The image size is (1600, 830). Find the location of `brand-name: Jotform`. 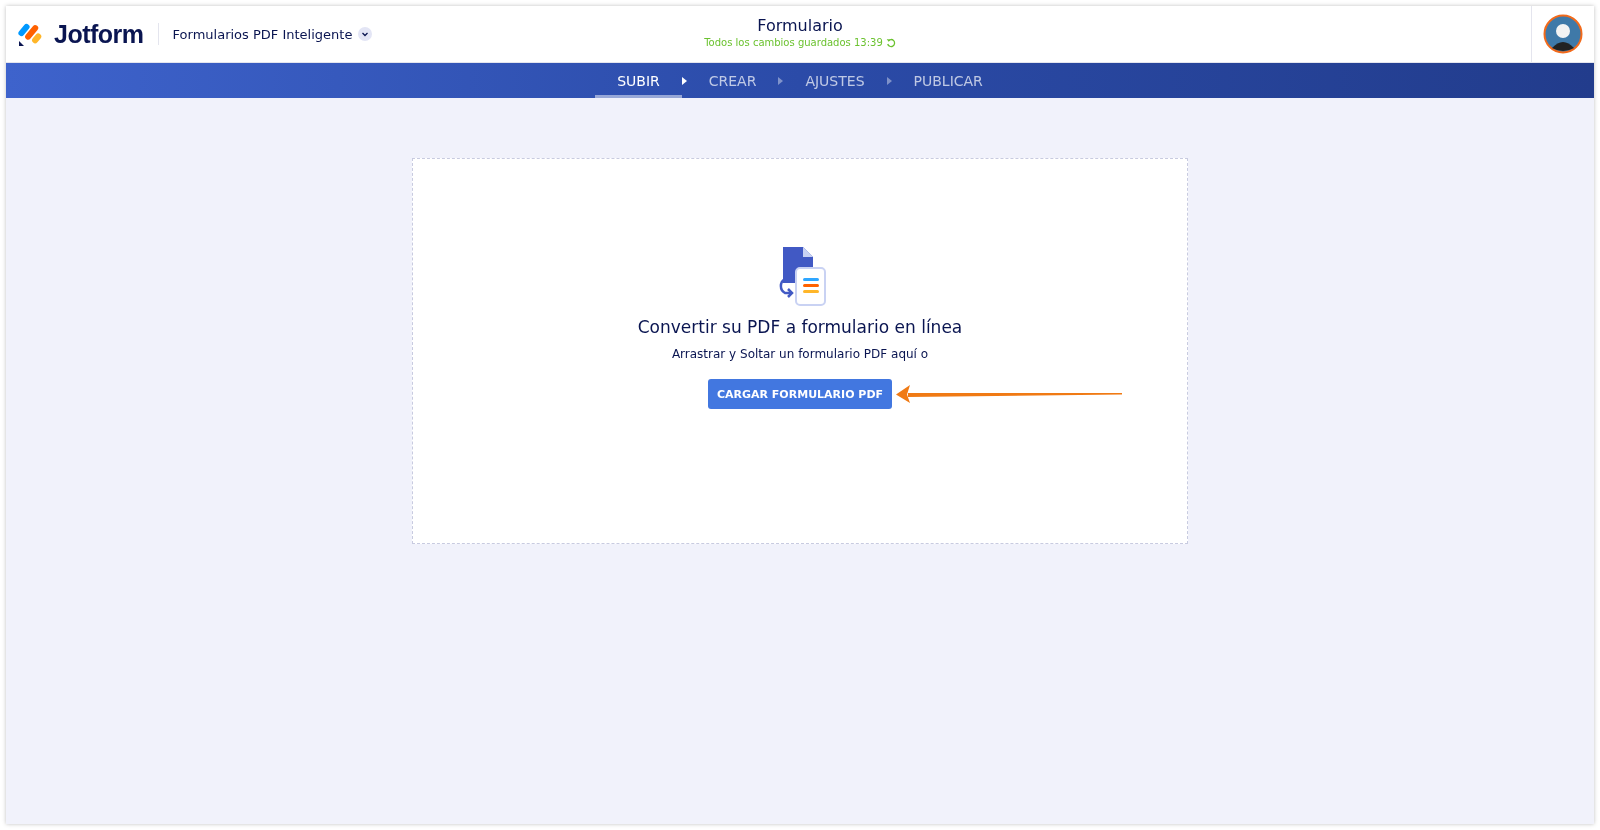

brand-name: Jotform is located at coordinates (99, 34).